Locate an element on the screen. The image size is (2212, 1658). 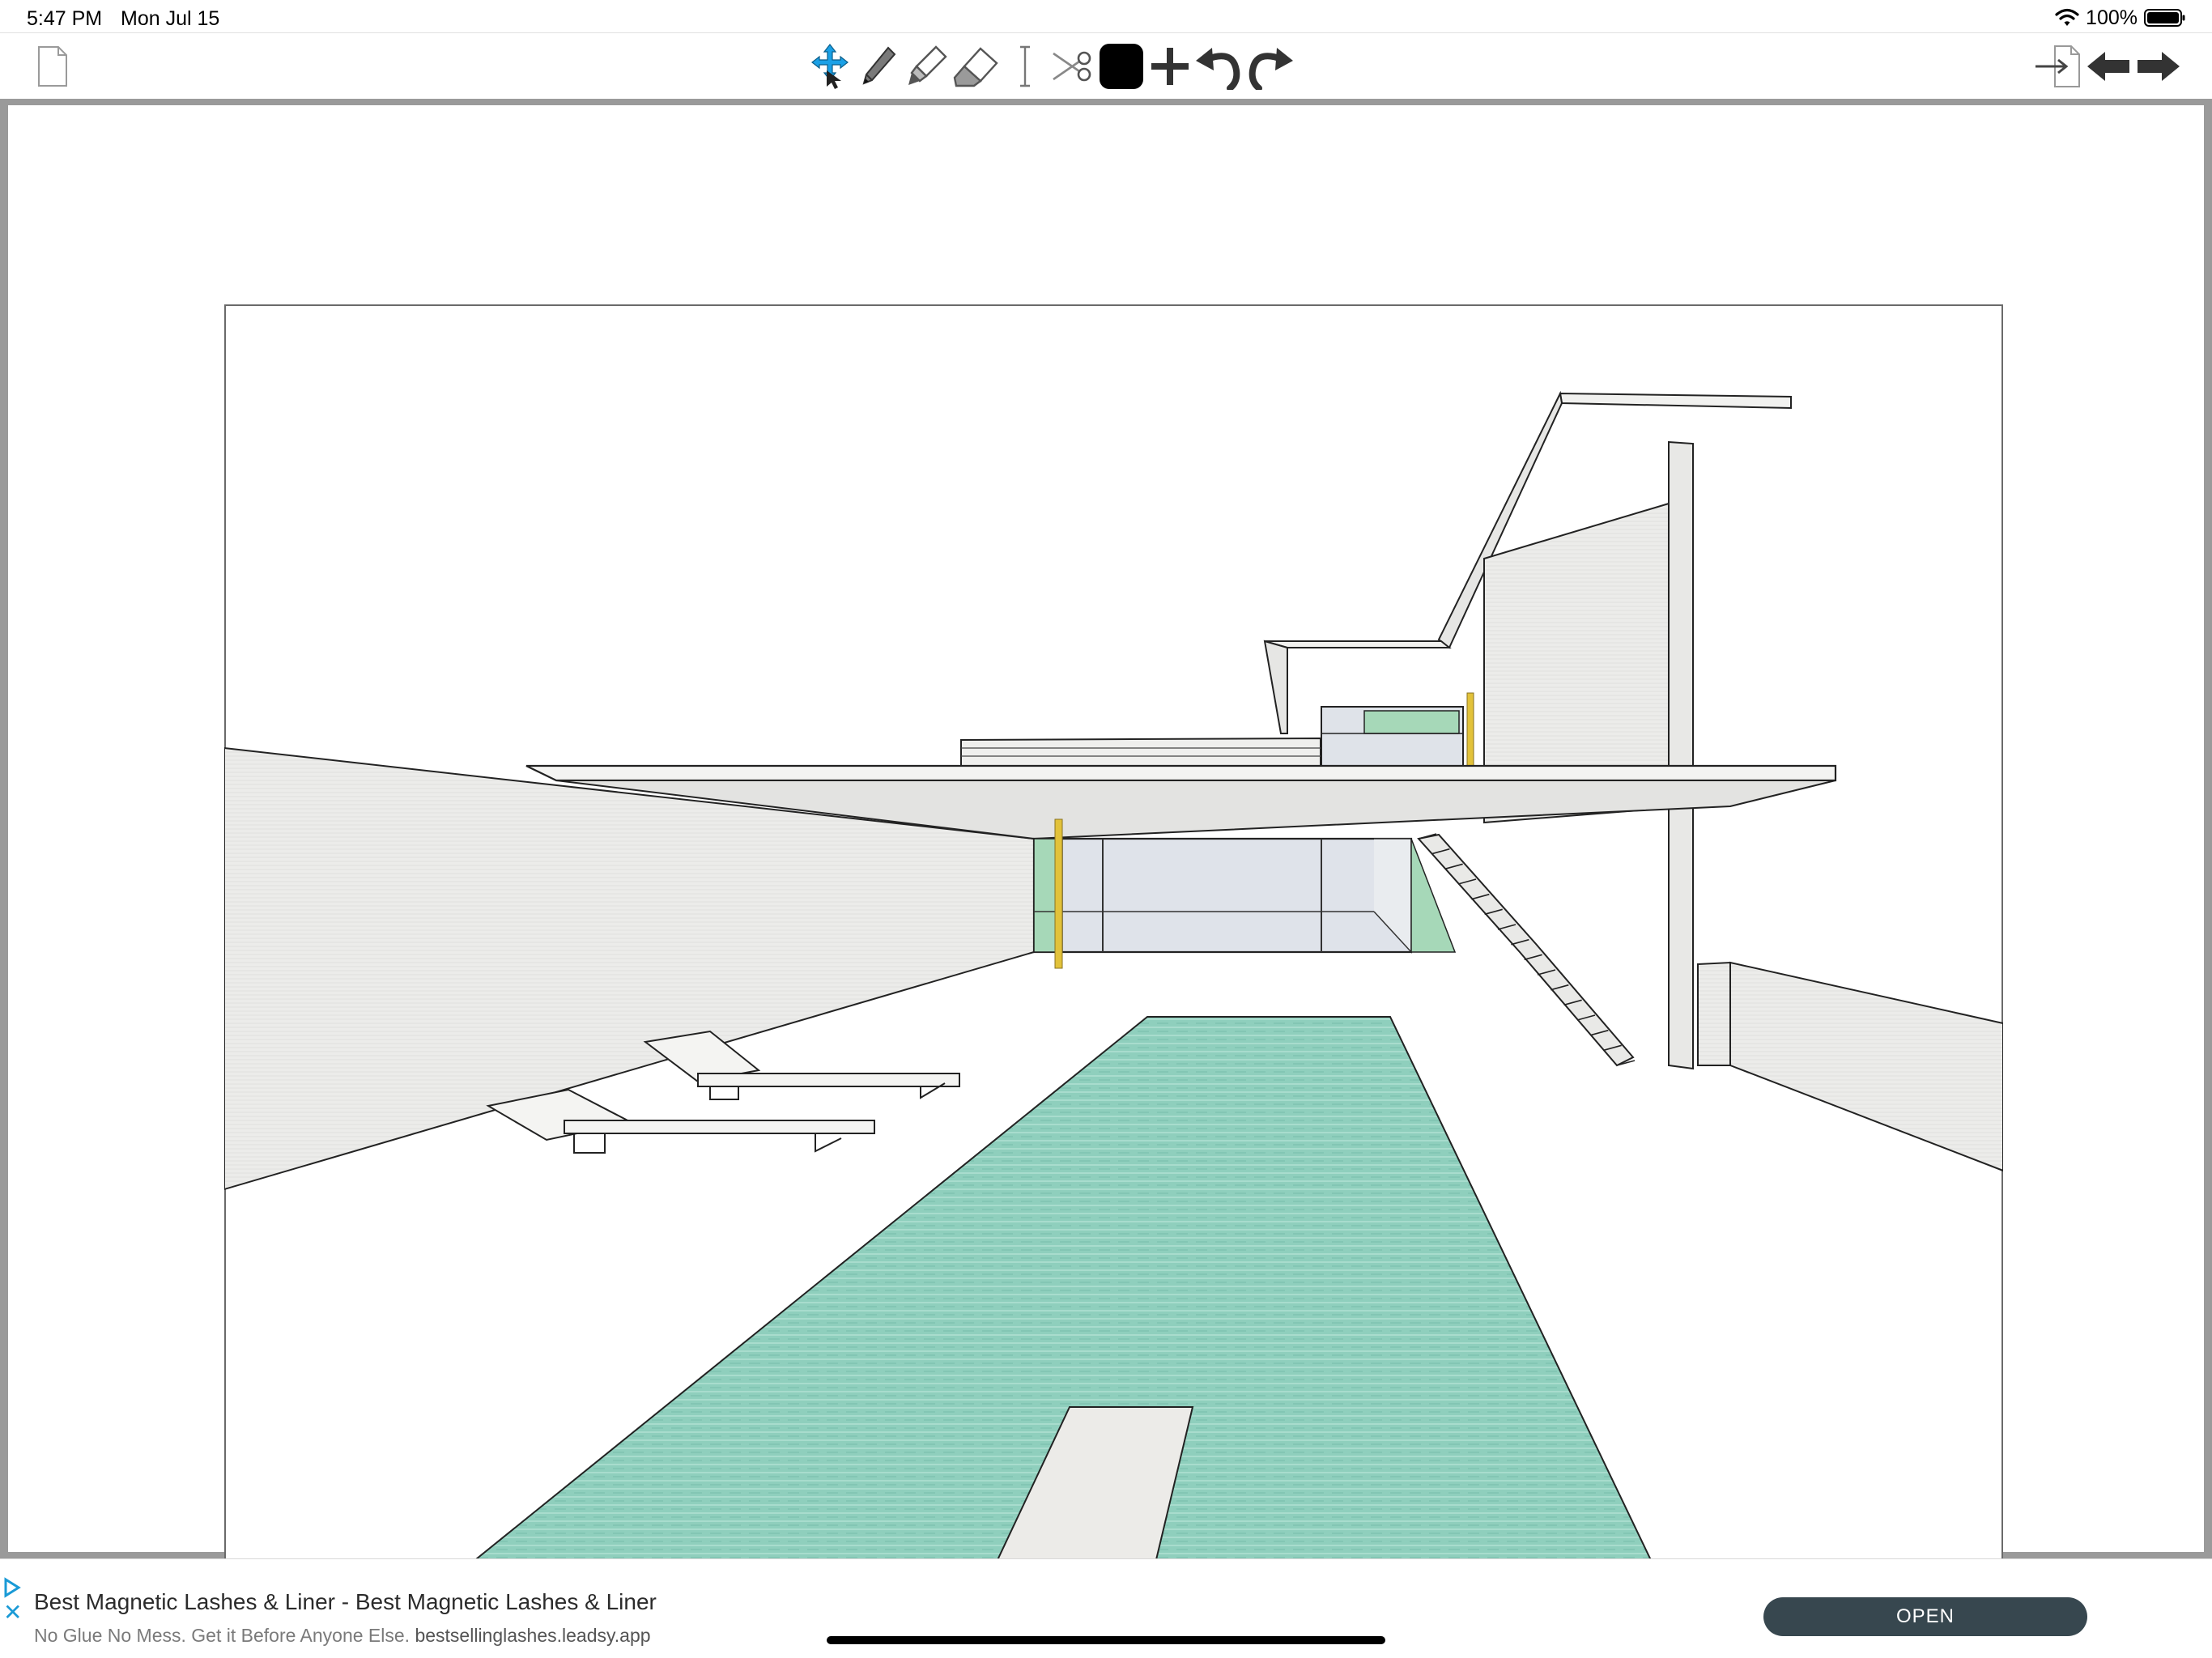
add-icon is located at coordinates (1170, 66).